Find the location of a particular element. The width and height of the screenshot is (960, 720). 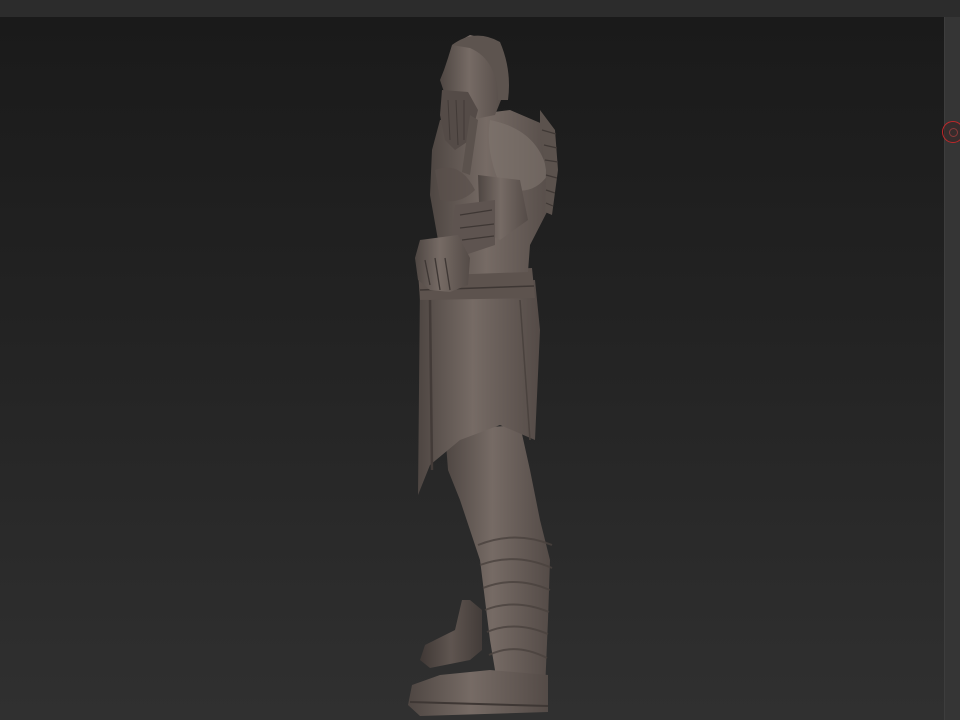

back-boot is located at coordinates (451, 634).